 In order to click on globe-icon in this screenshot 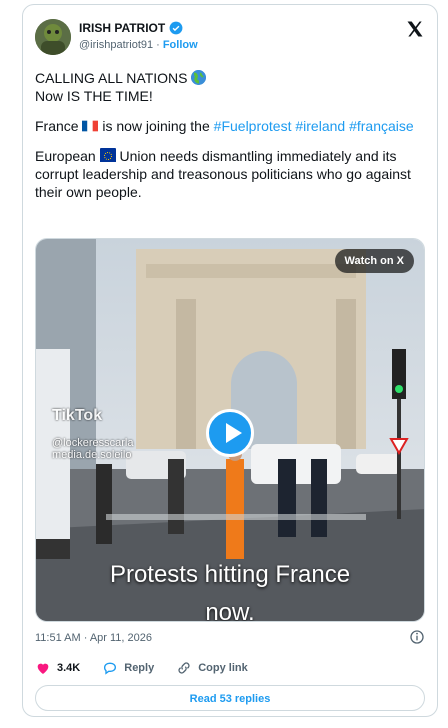, I will do `click(199, 77)`.